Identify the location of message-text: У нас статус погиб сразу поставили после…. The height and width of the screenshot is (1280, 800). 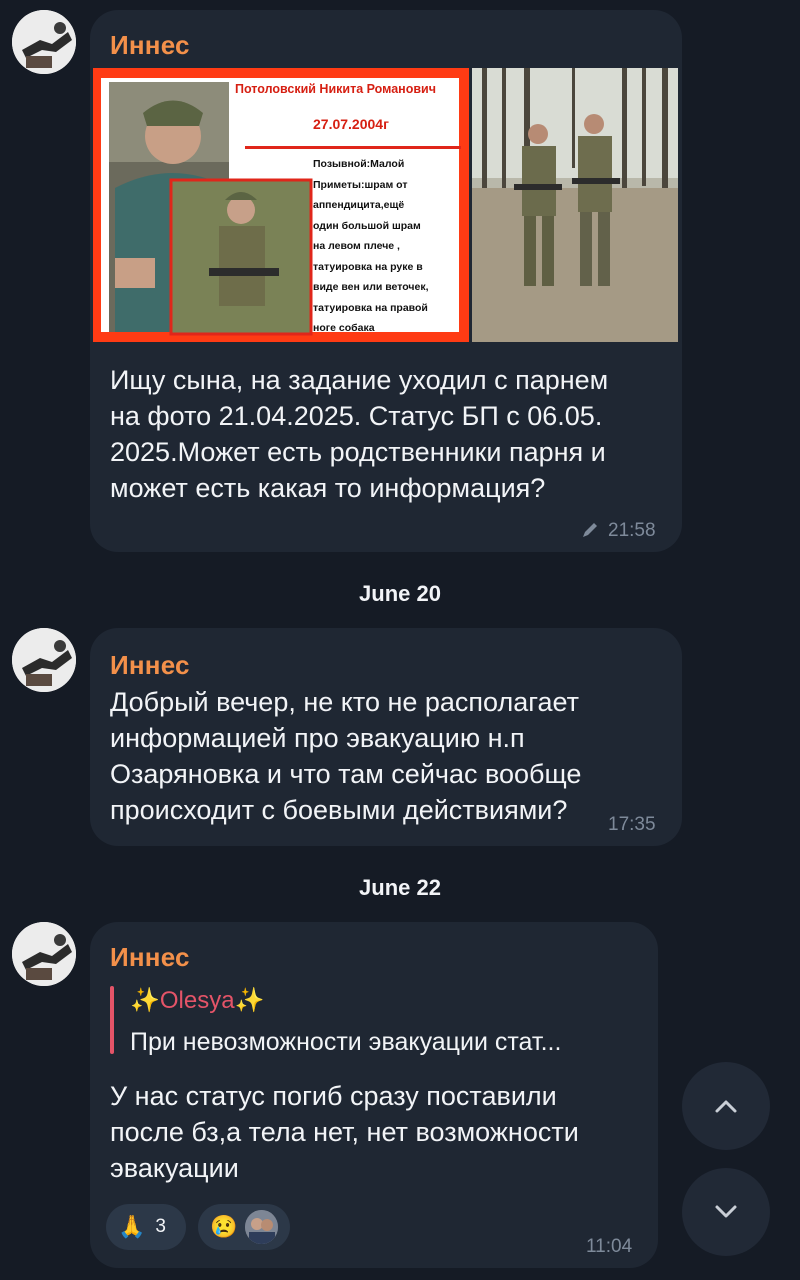
(344, 1132).